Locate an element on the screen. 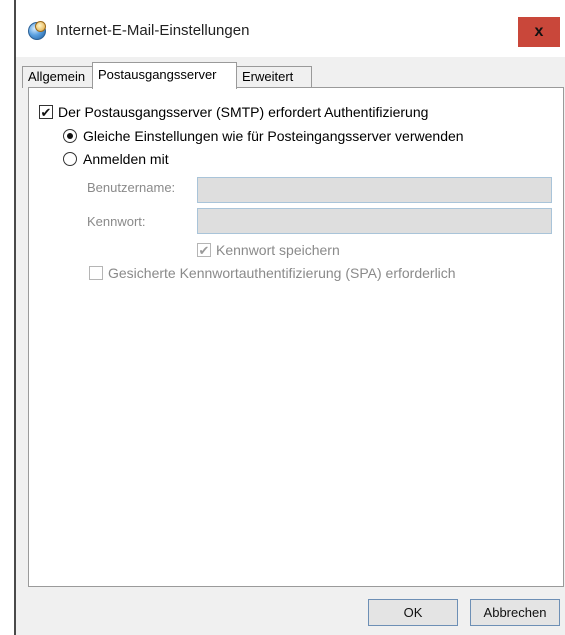 The height and width of the screenshot is (635, 565). tab-erweitert: Erweitert is located at coordinates (274, 77).